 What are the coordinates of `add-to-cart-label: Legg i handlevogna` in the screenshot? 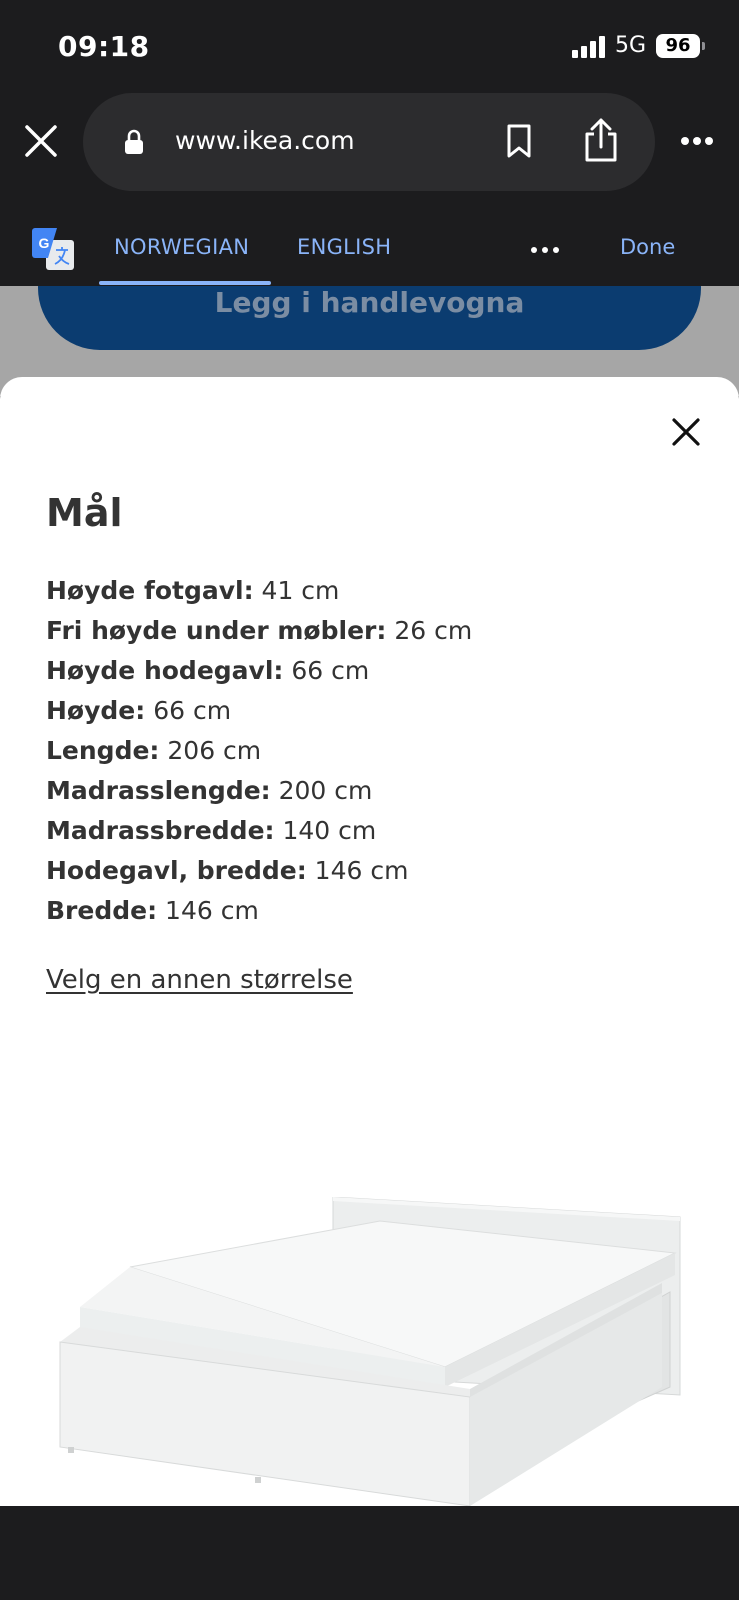 It's located at (369, 302).